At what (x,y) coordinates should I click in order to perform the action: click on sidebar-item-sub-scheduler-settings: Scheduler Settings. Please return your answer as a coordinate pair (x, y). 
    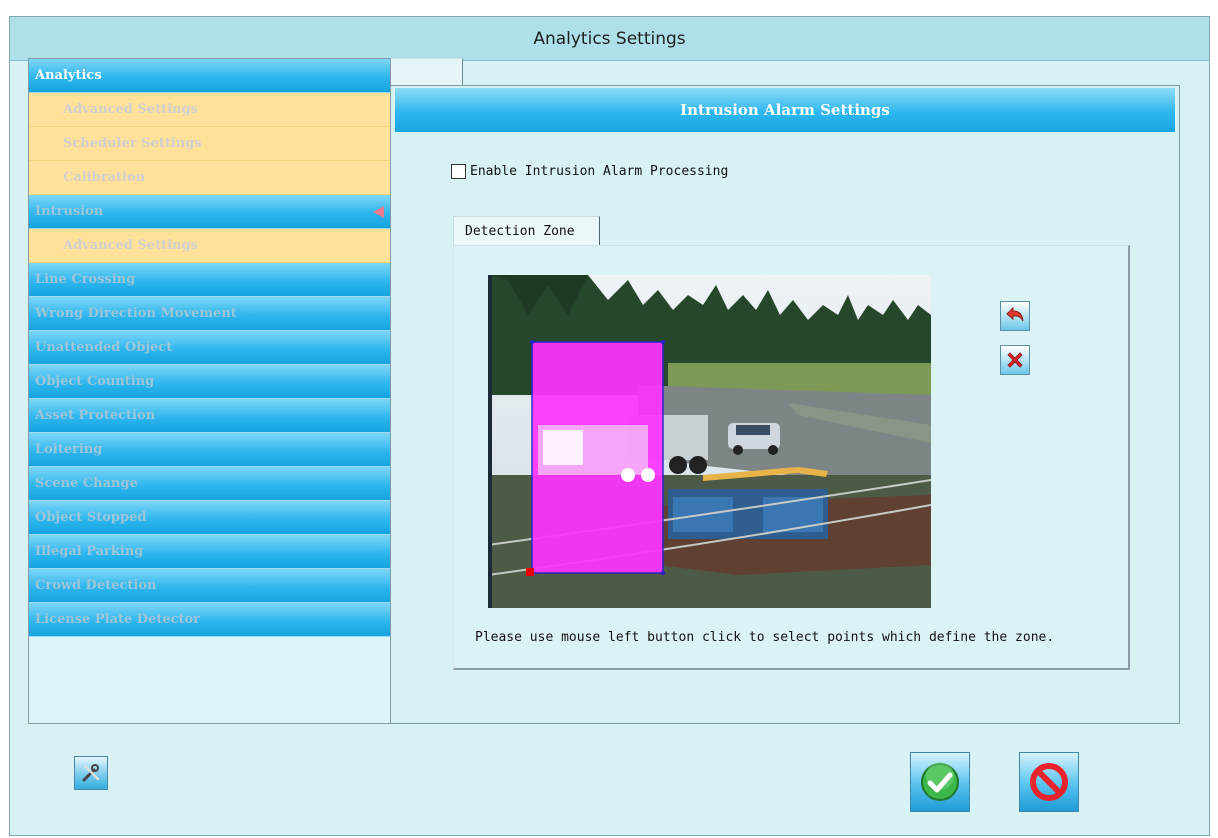
    Looking at the image, I should click on (209, 144).